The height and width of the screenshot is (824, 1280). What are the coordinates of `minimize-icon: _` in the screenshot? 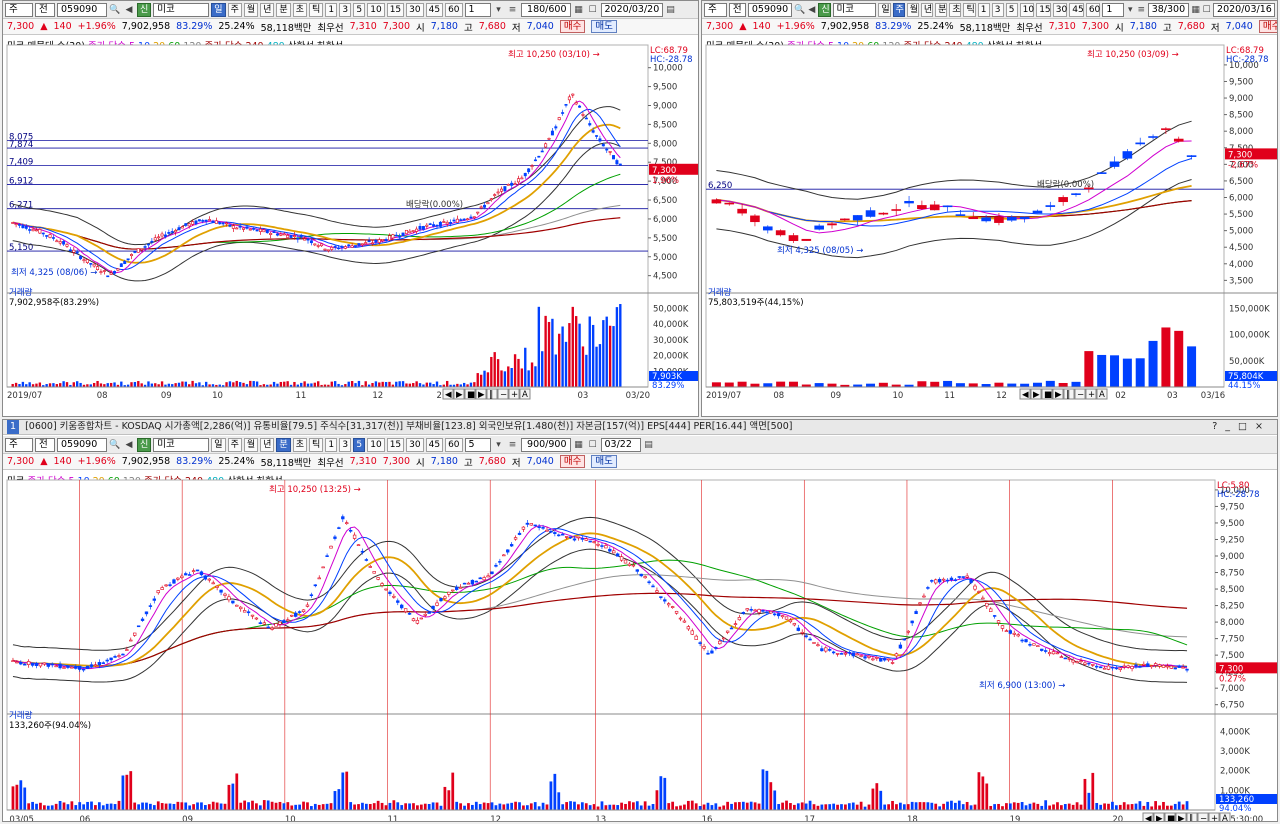 It's located at (1231, 426).